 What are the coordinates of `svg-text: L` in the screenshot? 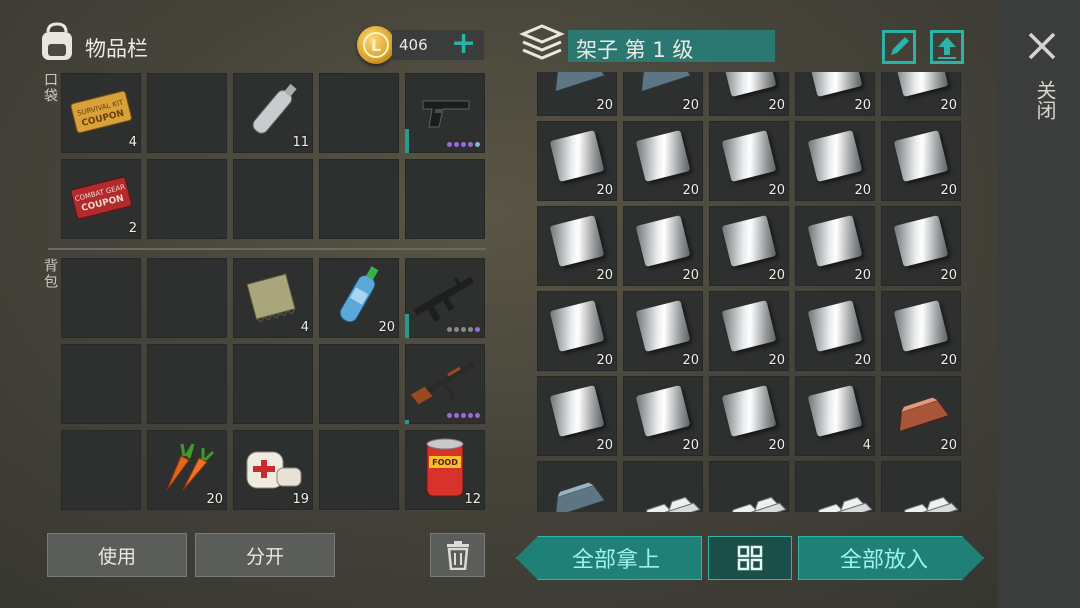 It's located at (376, 45).